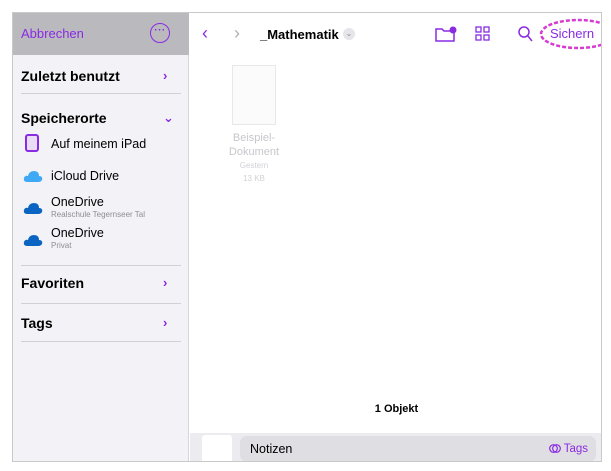  Describe the element at coordinates (525, 34) in the screenshot. I see `search-icon` at that location.